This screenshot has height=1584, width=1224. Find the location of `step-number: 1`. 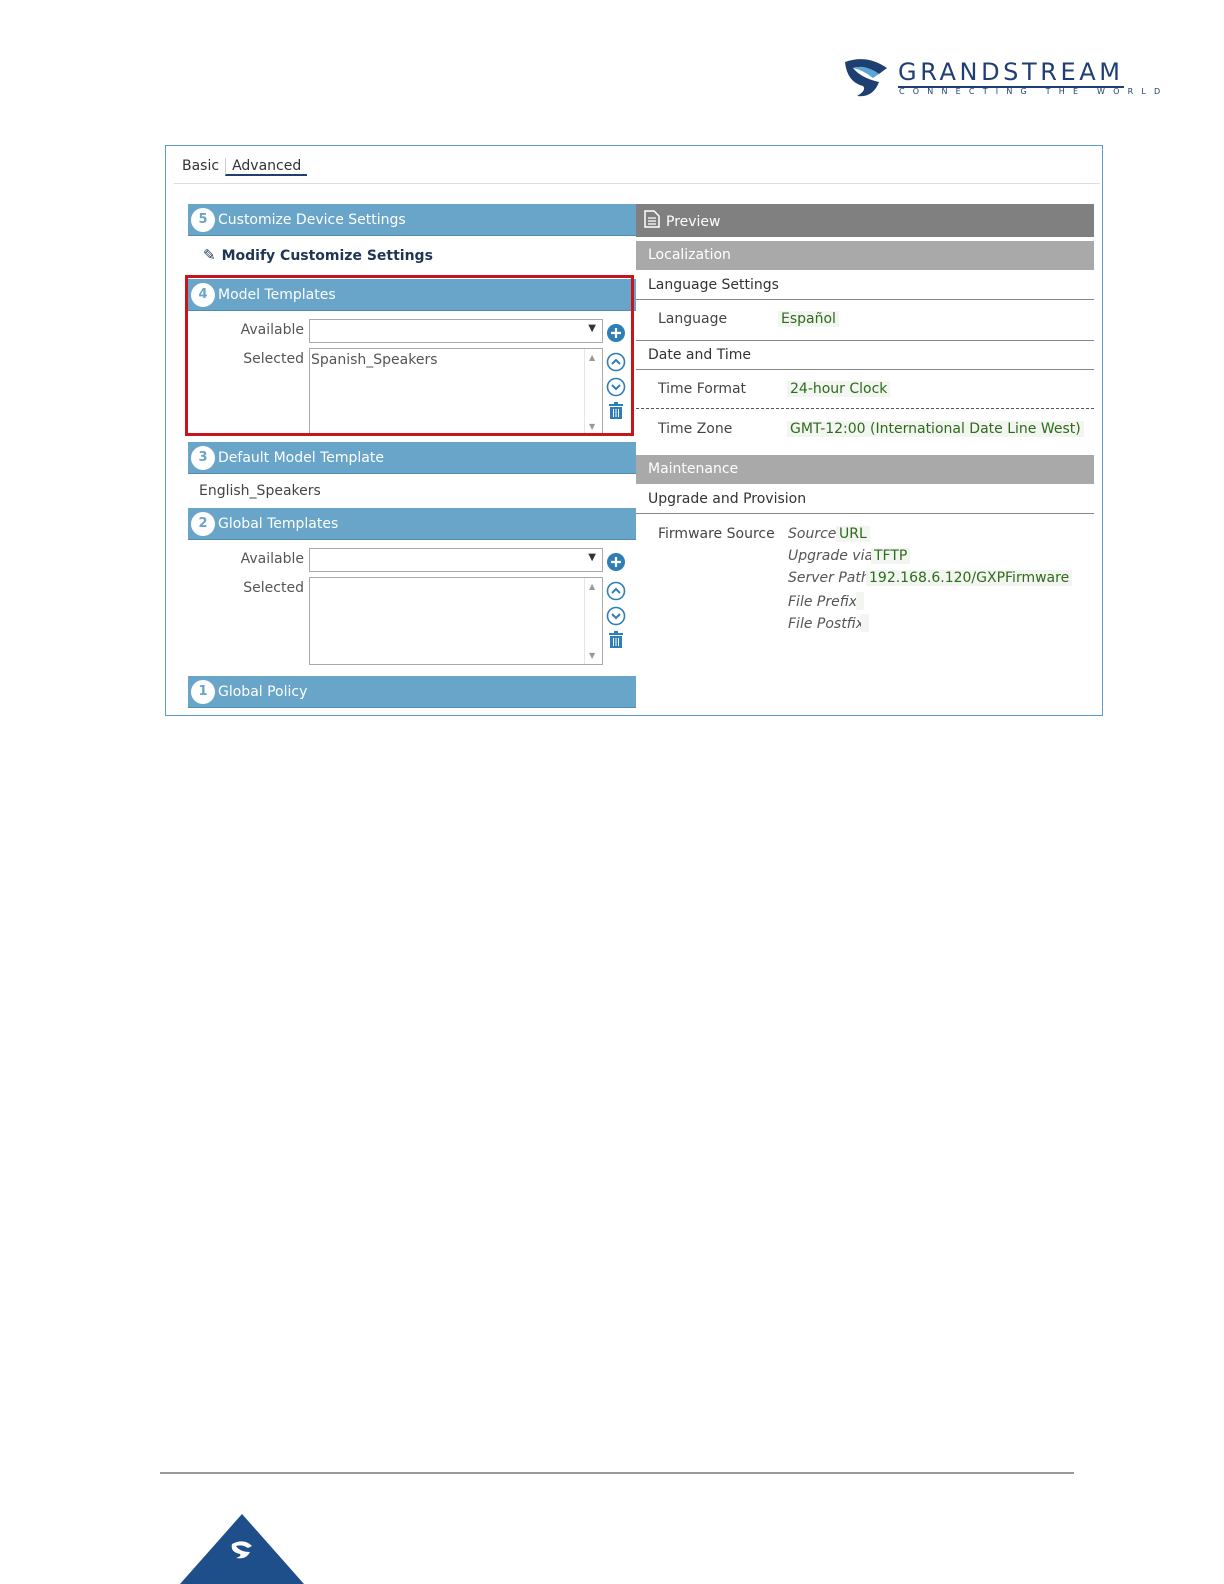

step-number: 1 is located at coordinates (203, 692).